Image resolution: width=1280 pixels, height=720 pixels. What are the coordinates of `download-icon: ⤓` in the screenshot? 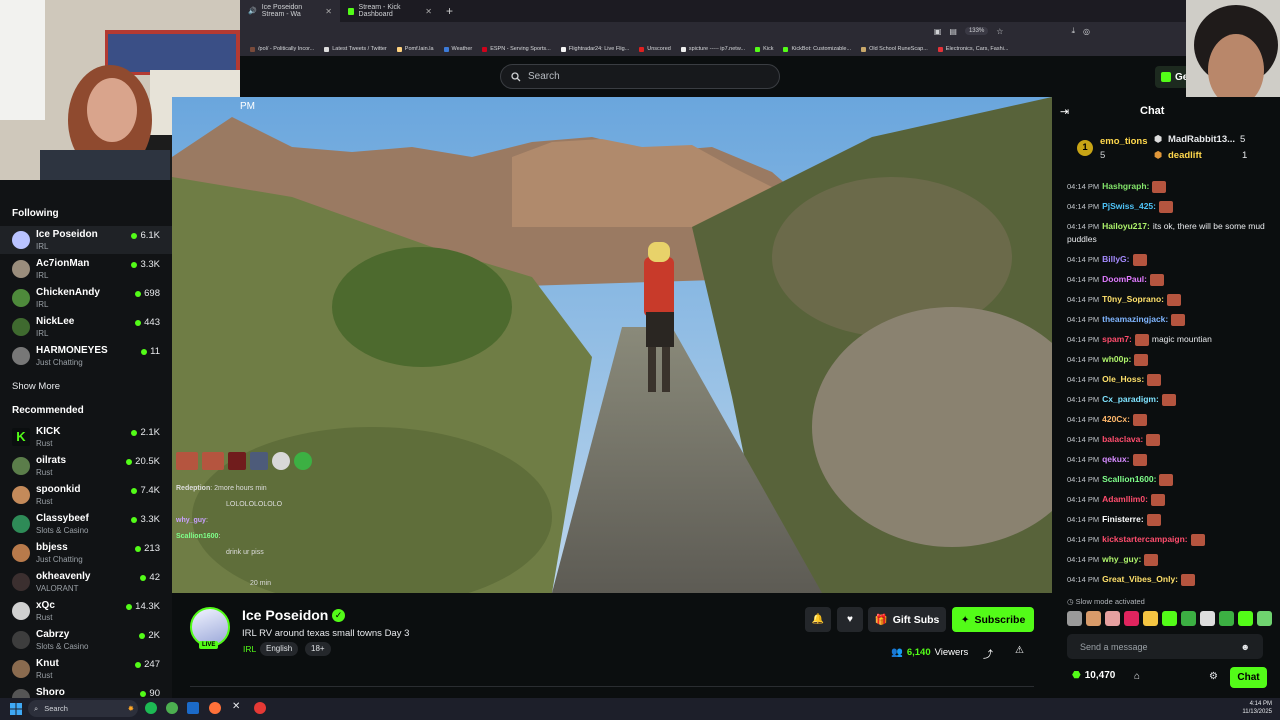 It's located at (1073, 31).